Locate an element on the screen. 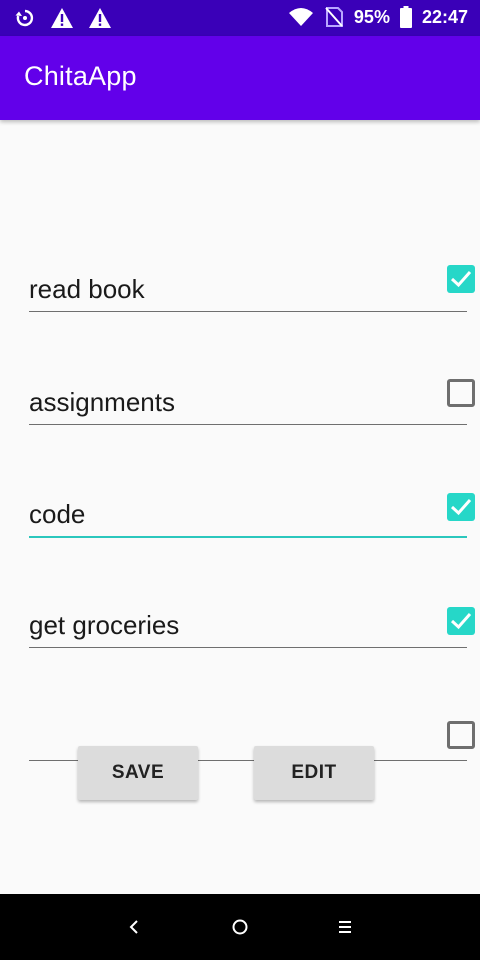 The height and width of the screenshot is (960, 480). no-signal-icon is located at coordinates (334, 17).